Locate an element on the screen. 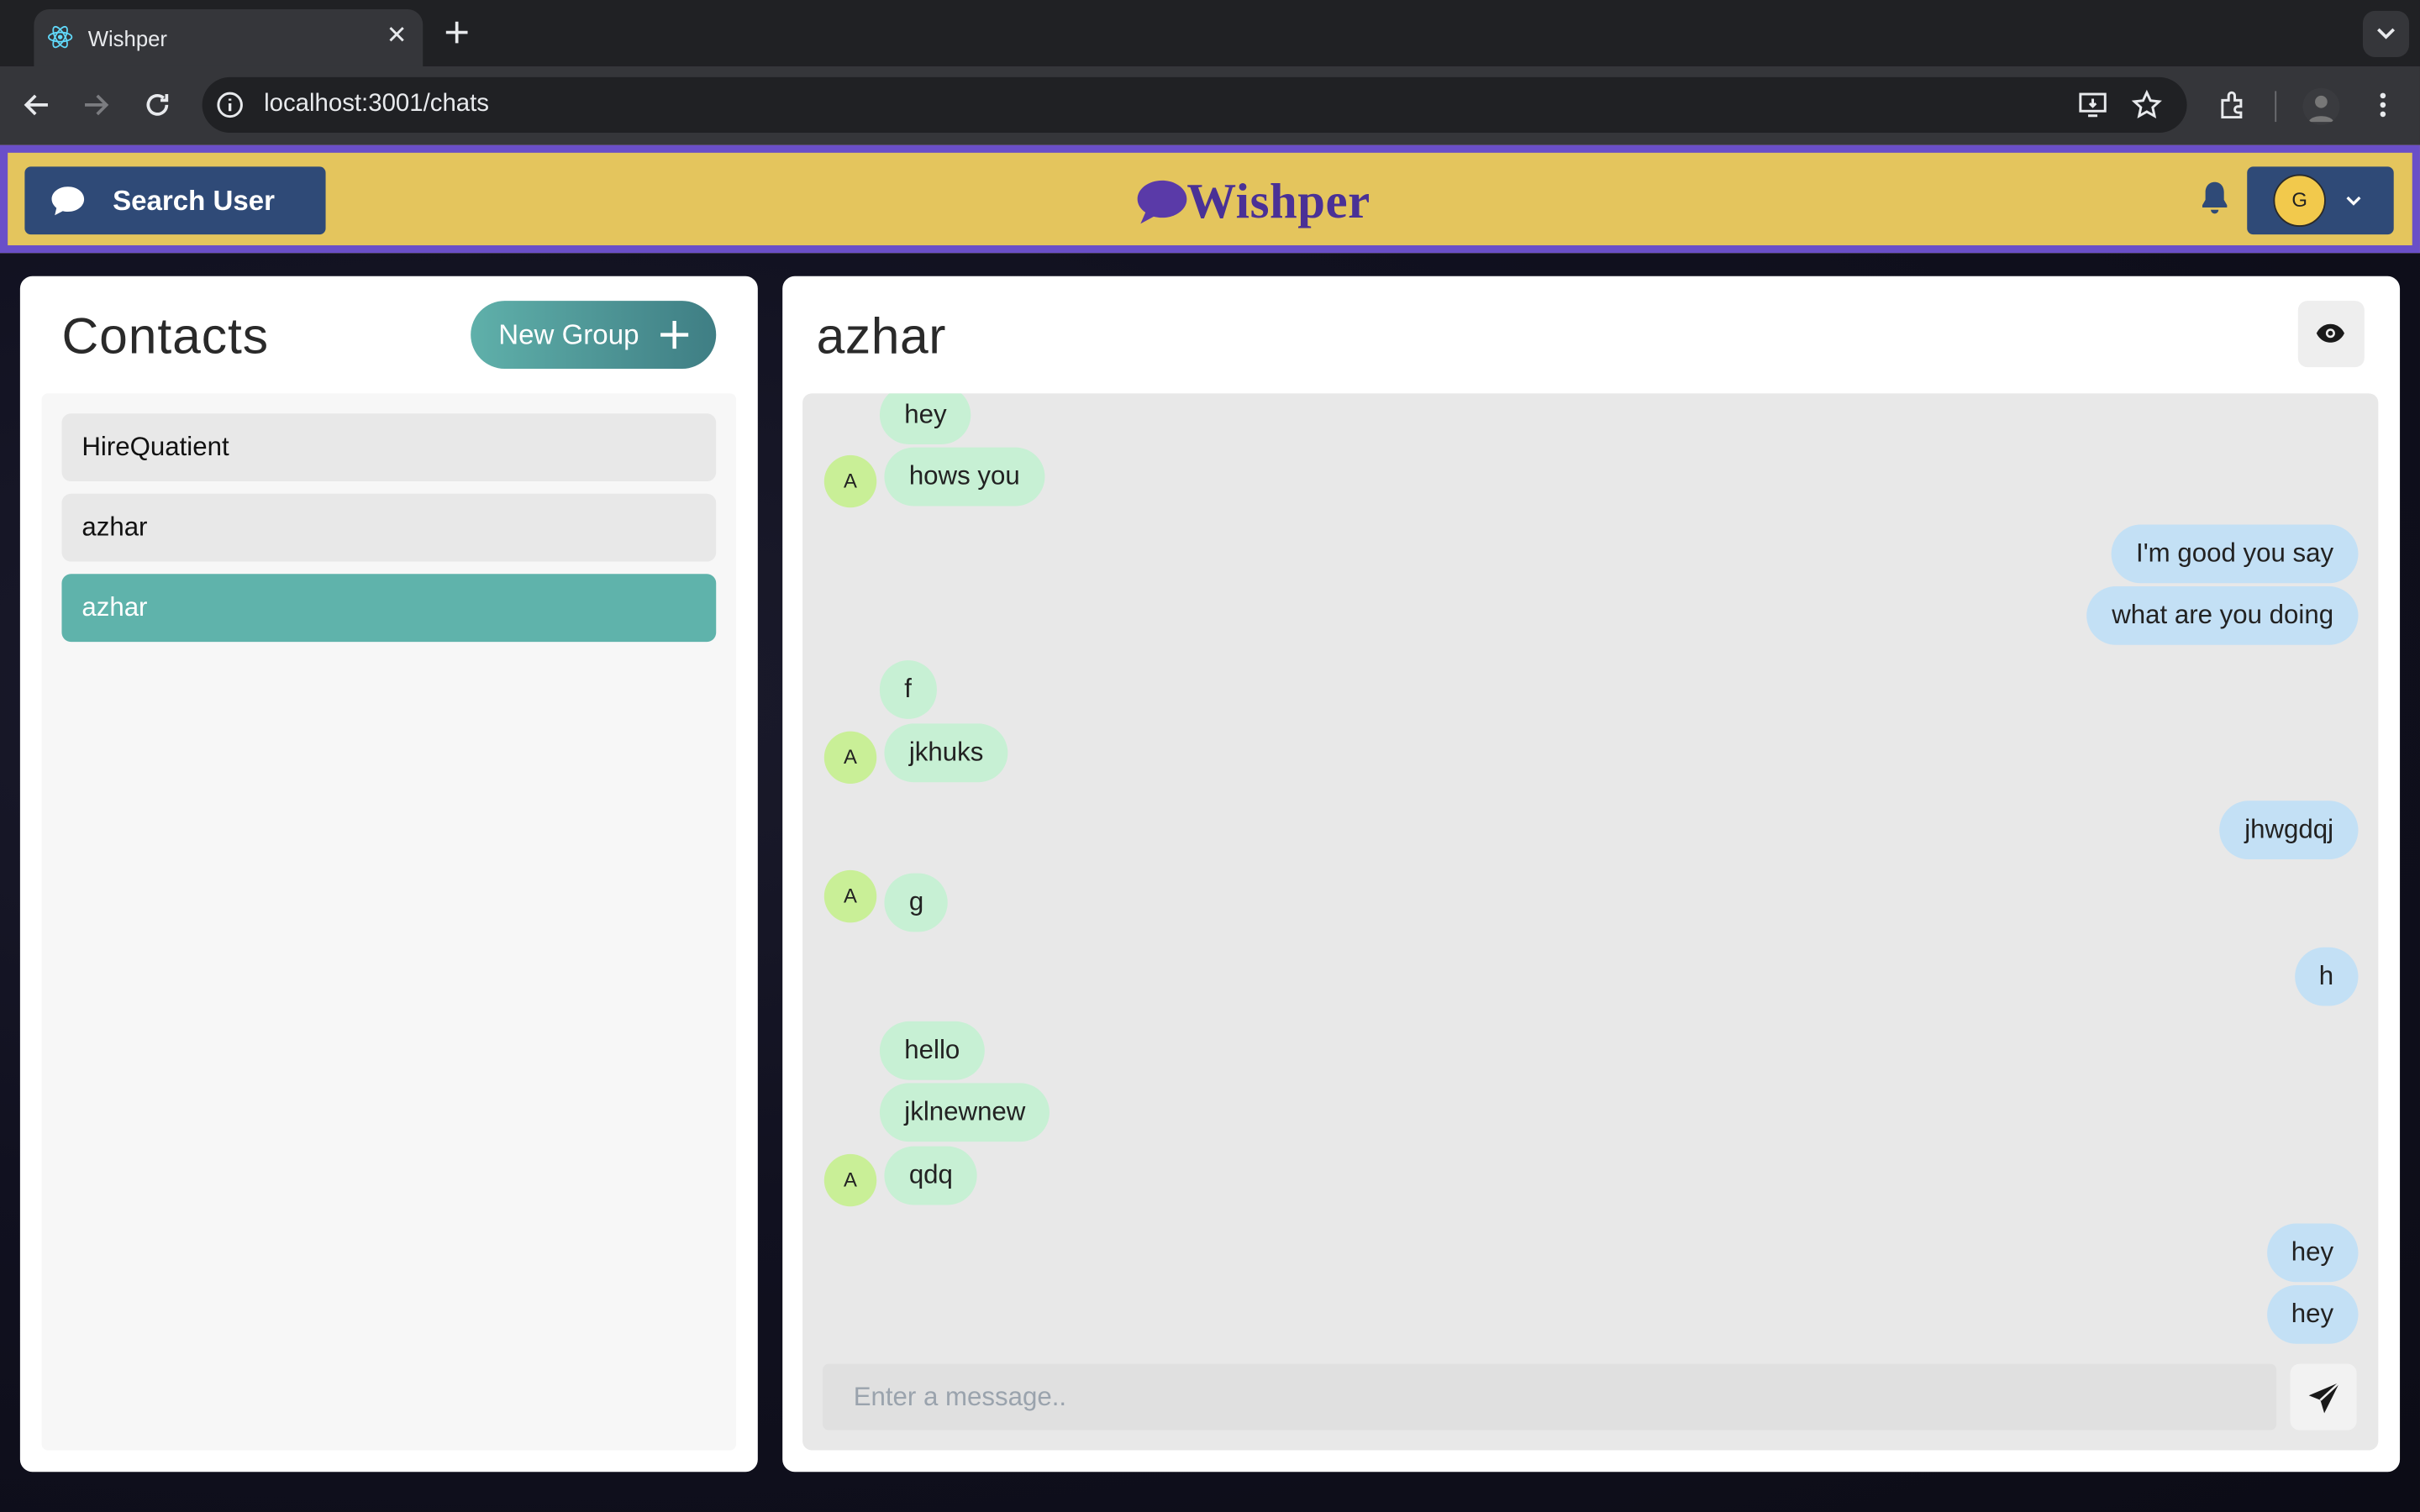 This screenshot has height=1512, width=2420. reload-icon is located at coordinates (157, 105).